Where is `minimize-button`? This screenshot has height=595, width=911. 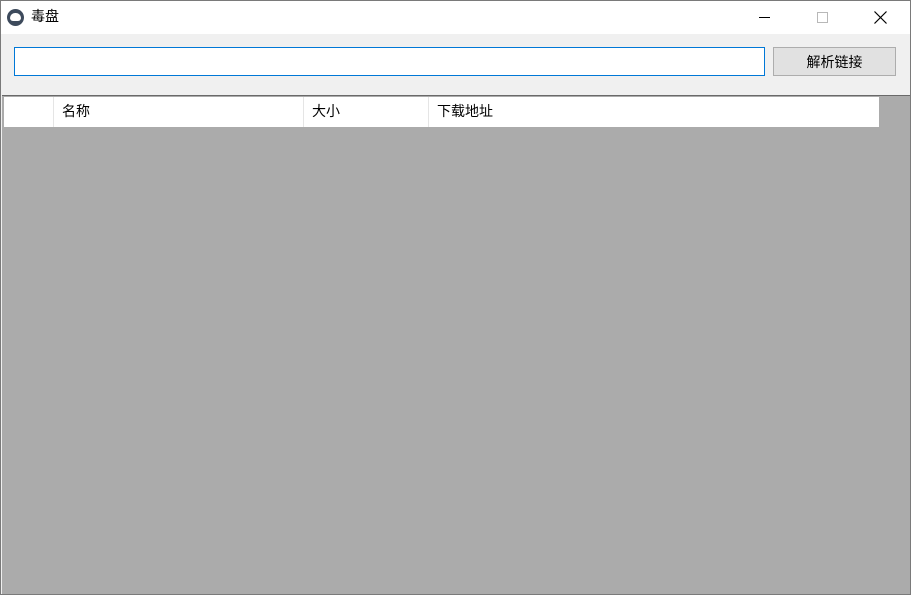 minimize-button is located at coordinates (764, 17).